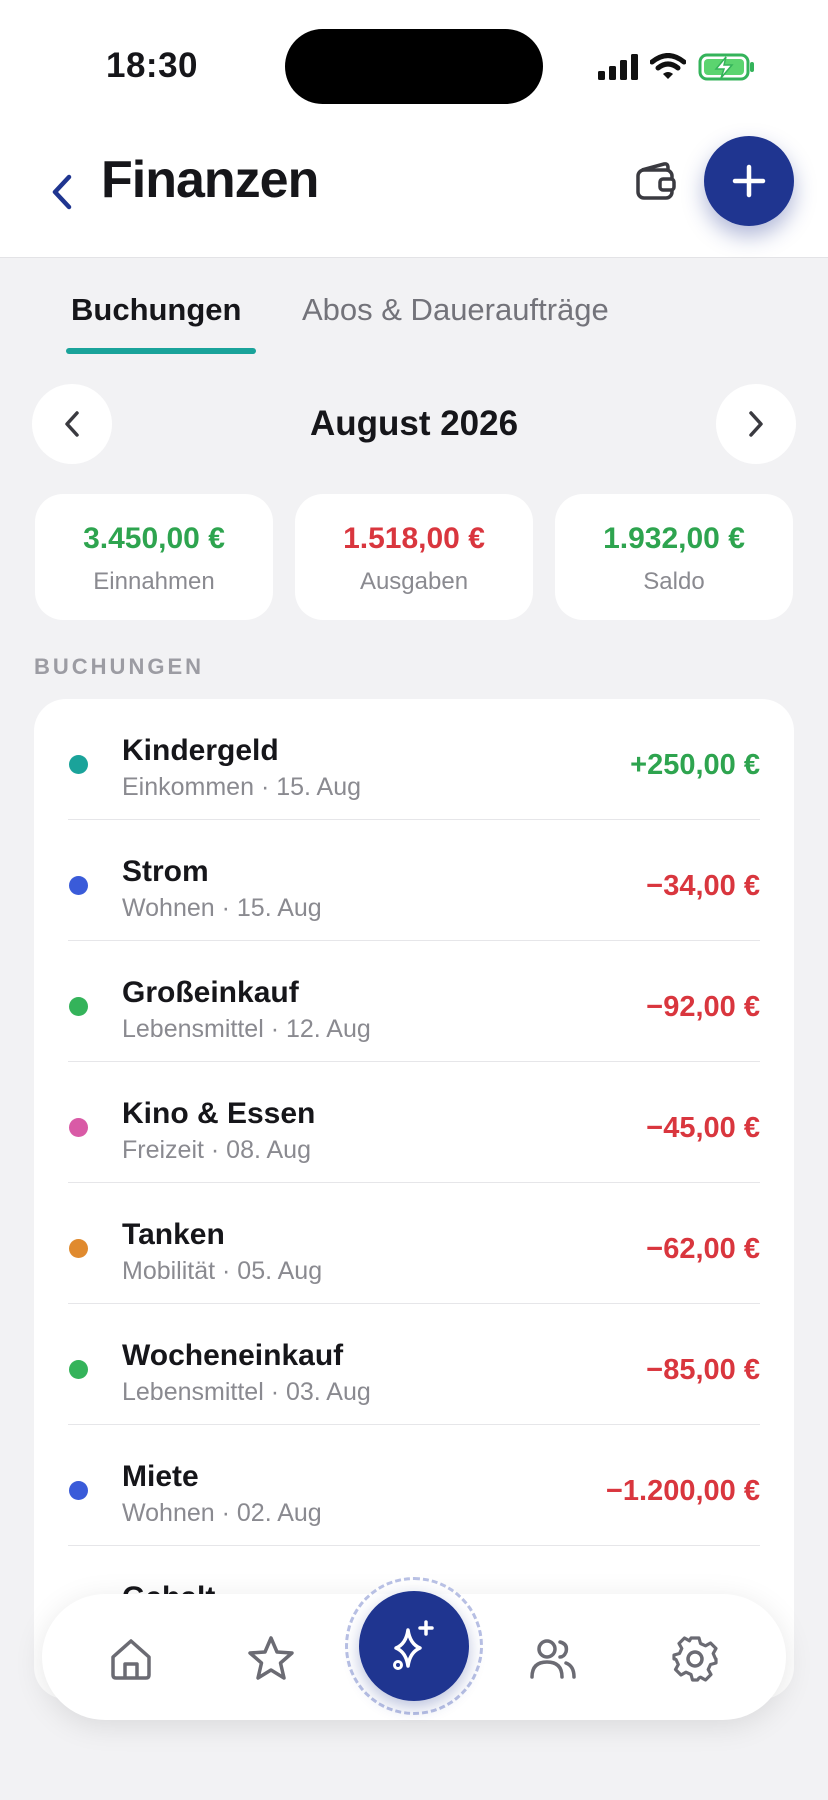  I want to click on status-icons, so click(677, 67).